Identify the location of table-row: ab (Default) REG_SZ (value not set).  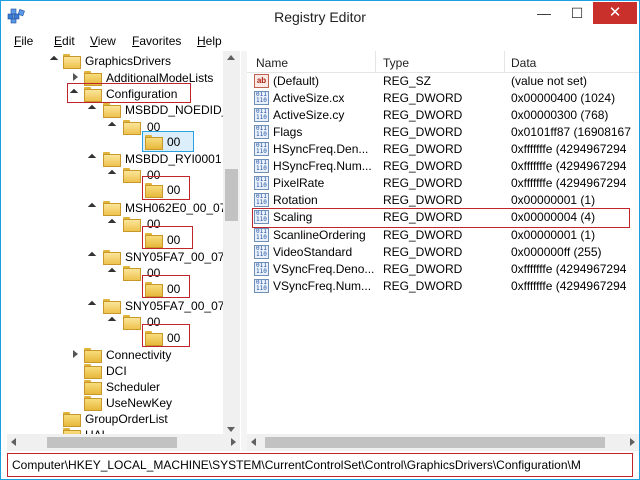
(443, 81).